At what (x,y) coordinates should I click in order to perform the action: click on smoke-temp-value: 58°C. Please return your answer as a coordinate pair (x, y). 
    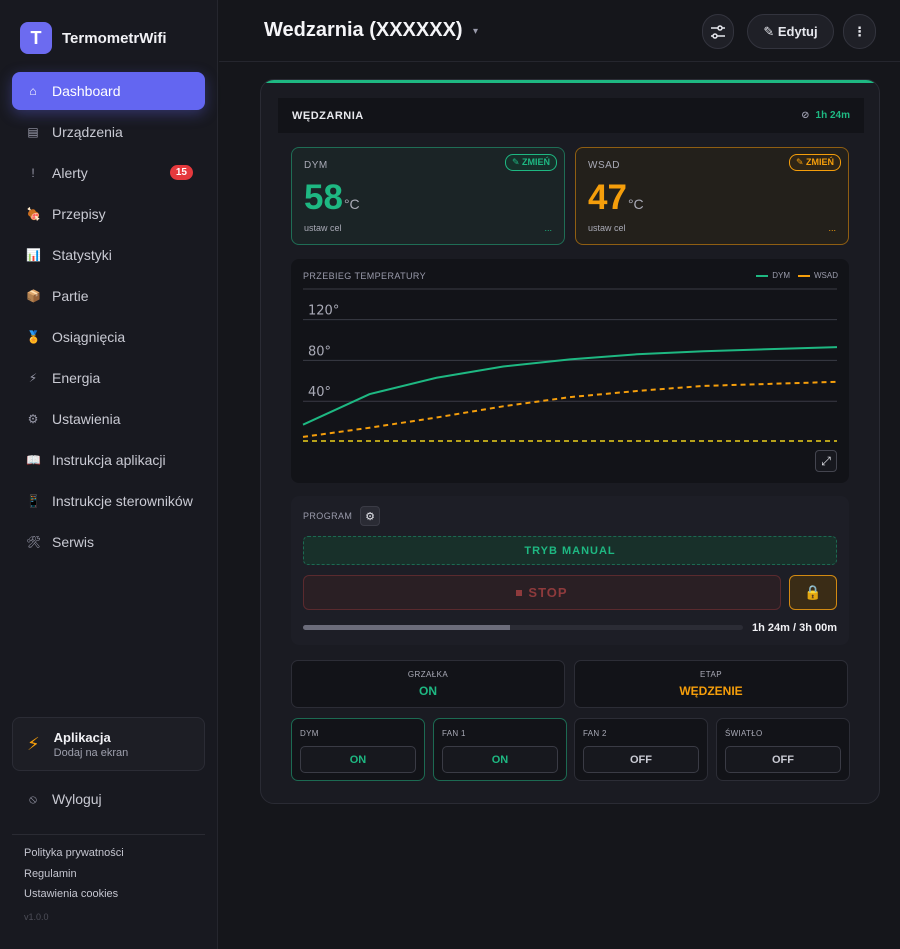
    Looking at the image, I should click on (332, 198).